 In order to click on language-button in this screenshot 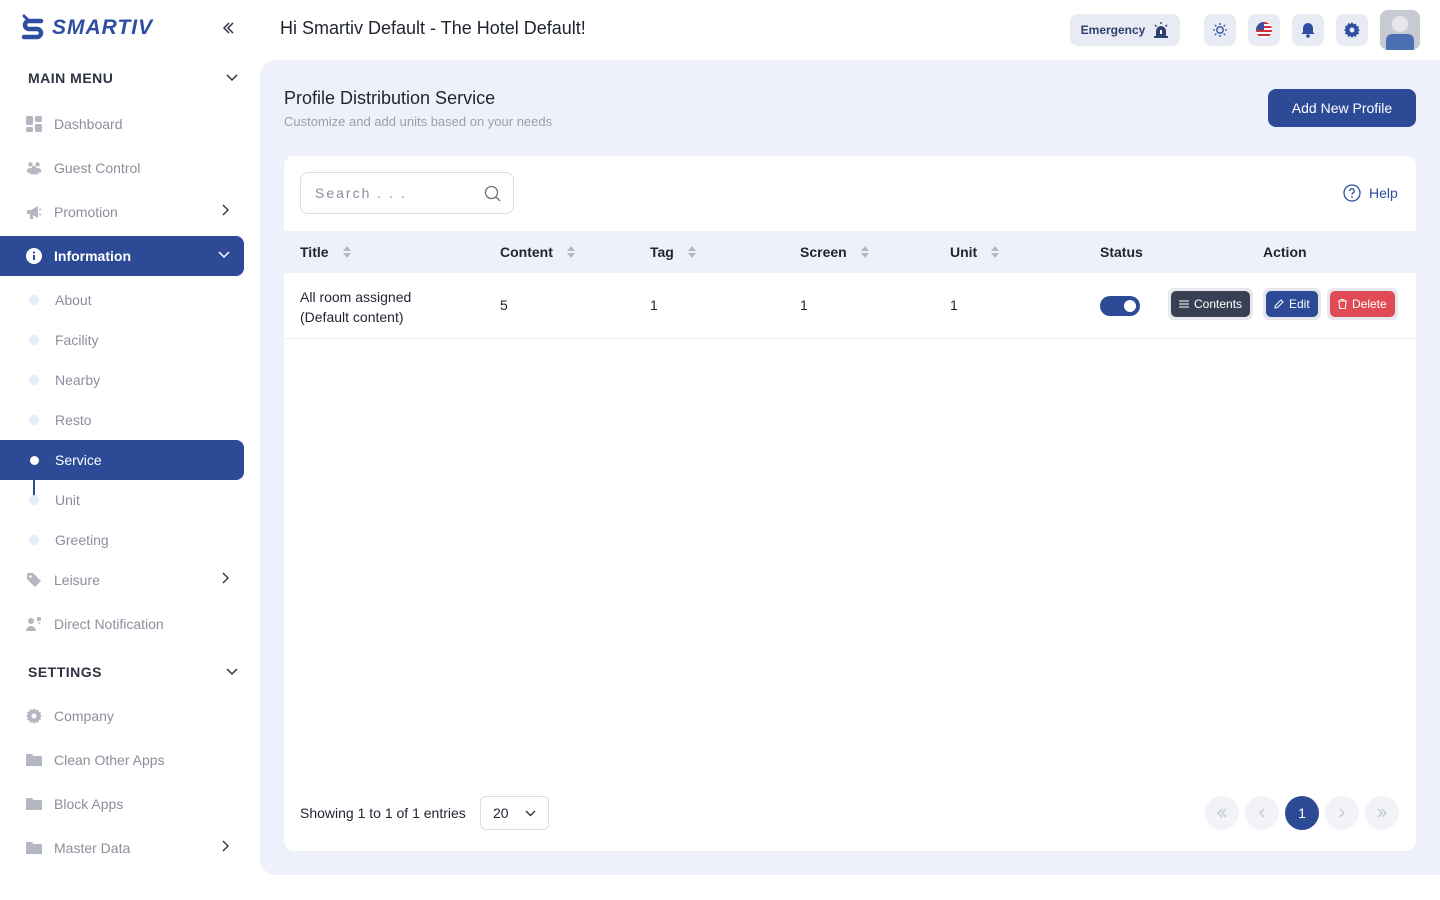, I will do `click(1264, 30)`.